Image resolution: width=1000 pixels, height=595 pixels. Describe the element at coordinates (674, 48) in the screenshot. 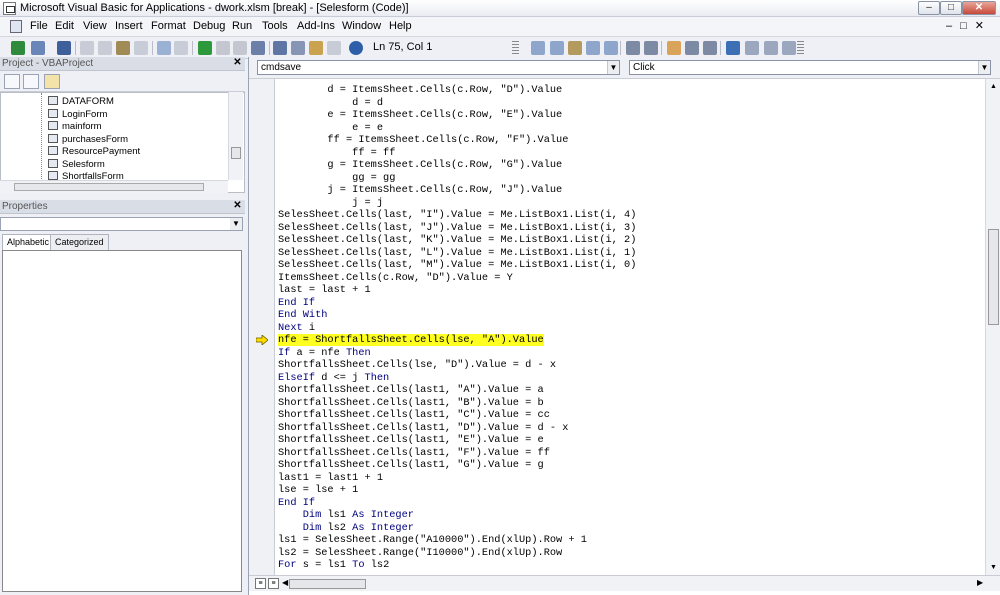

I see `toggle-breakpoint-icon` at that location.